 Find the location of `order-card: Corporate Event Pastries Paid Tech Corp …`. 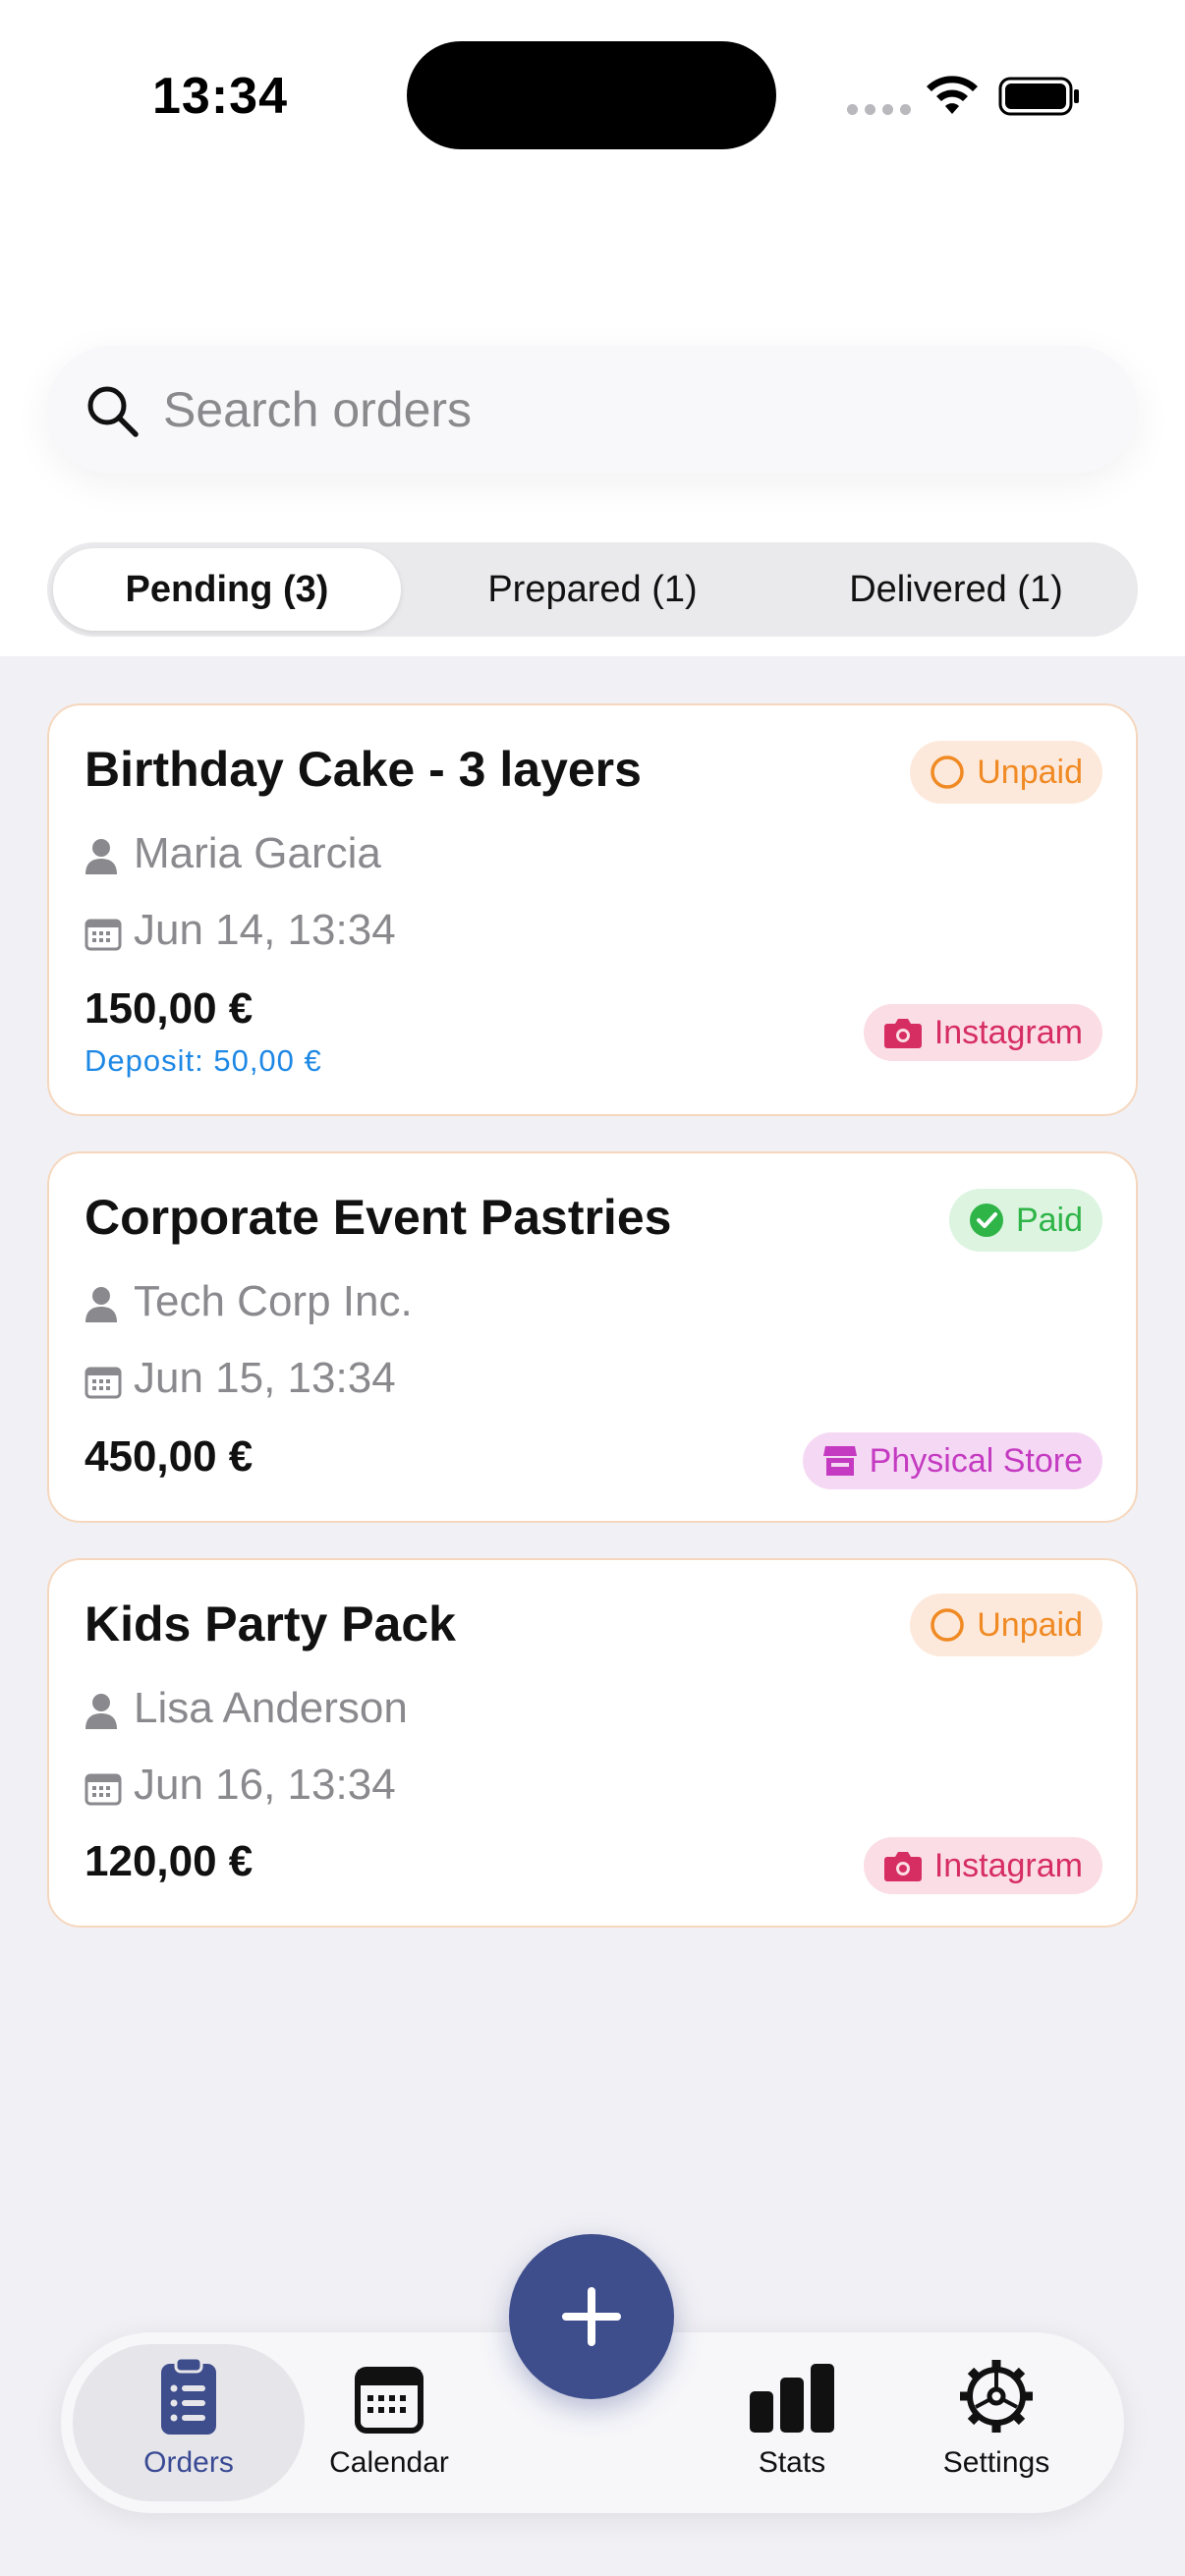

order-card: Corporate Event Pastries Paid Tech Corp … is located at coordinates (592, 1337).